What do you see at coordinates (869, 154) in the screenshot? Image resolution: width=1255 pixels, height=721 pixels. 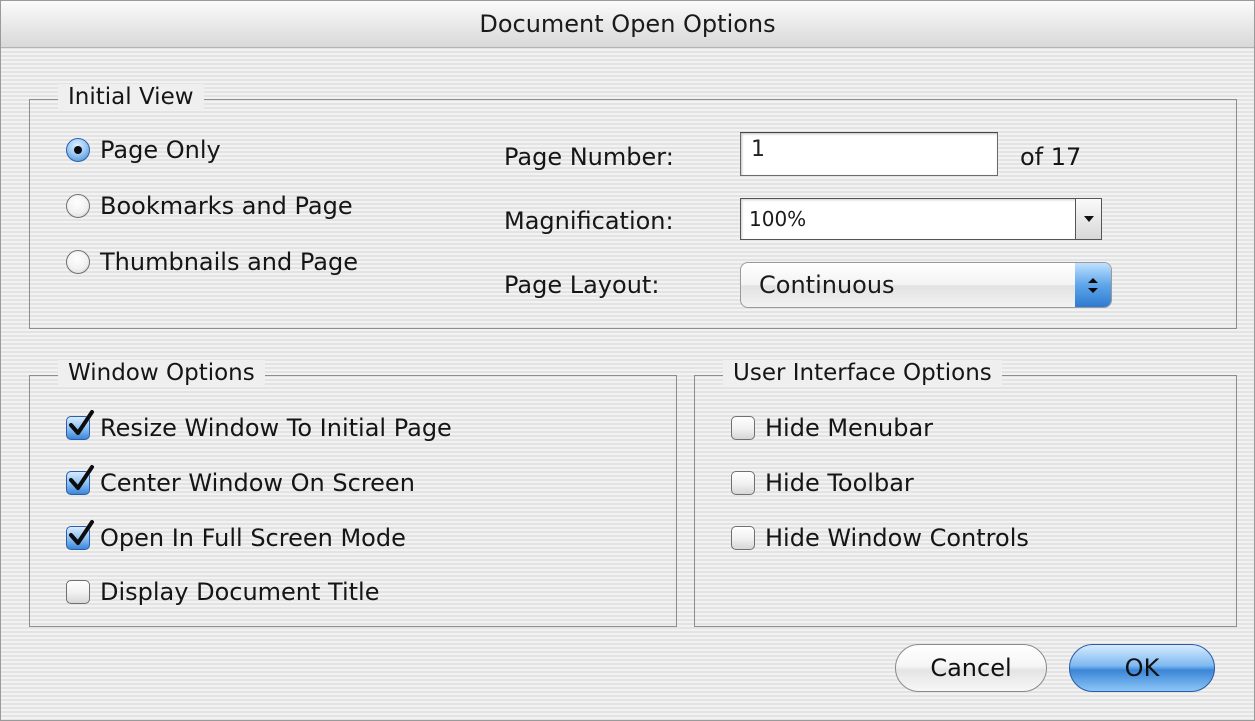 I see `page-number-input: 1` at bounding box center [869, 154].